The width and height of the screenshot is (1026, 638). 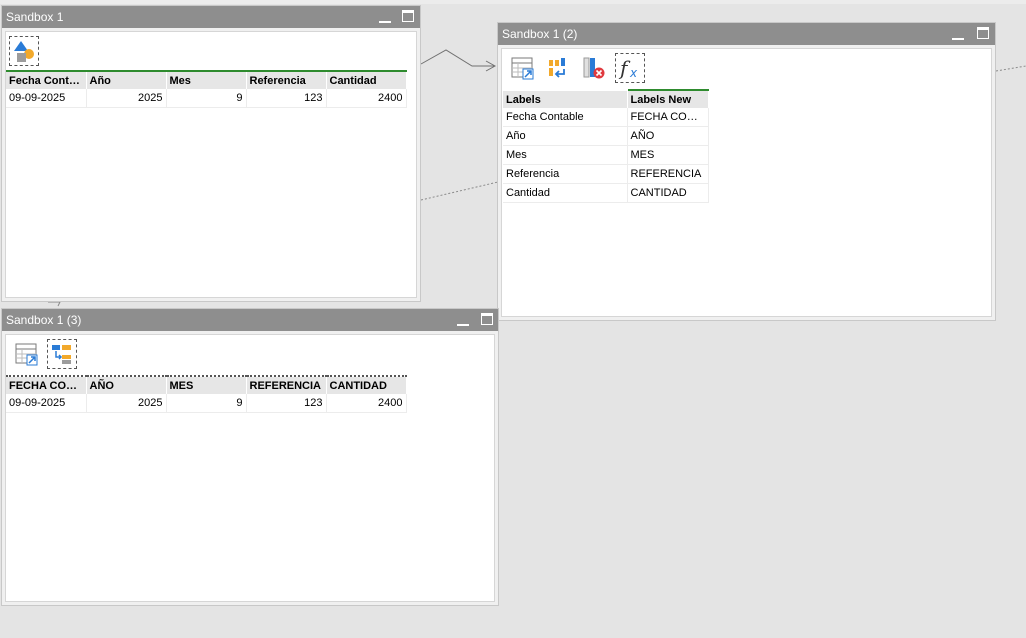 I want to click on column-move-button, so click(x=558, y=68).